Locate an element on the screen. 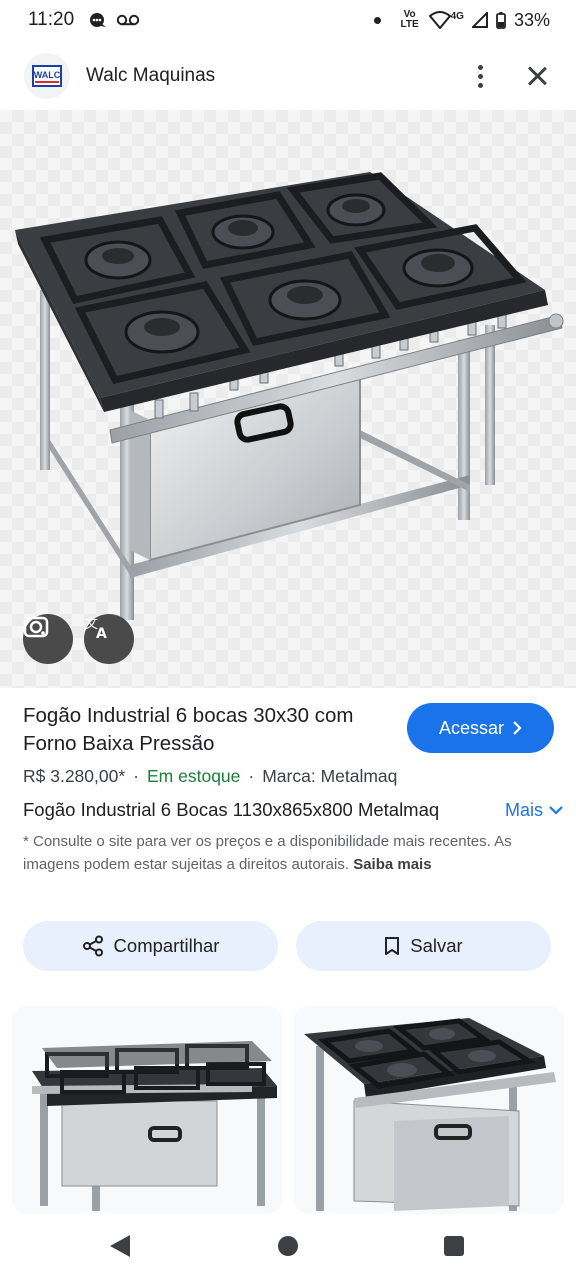  related-stove-illustration is located at coordinates (154, 1126).